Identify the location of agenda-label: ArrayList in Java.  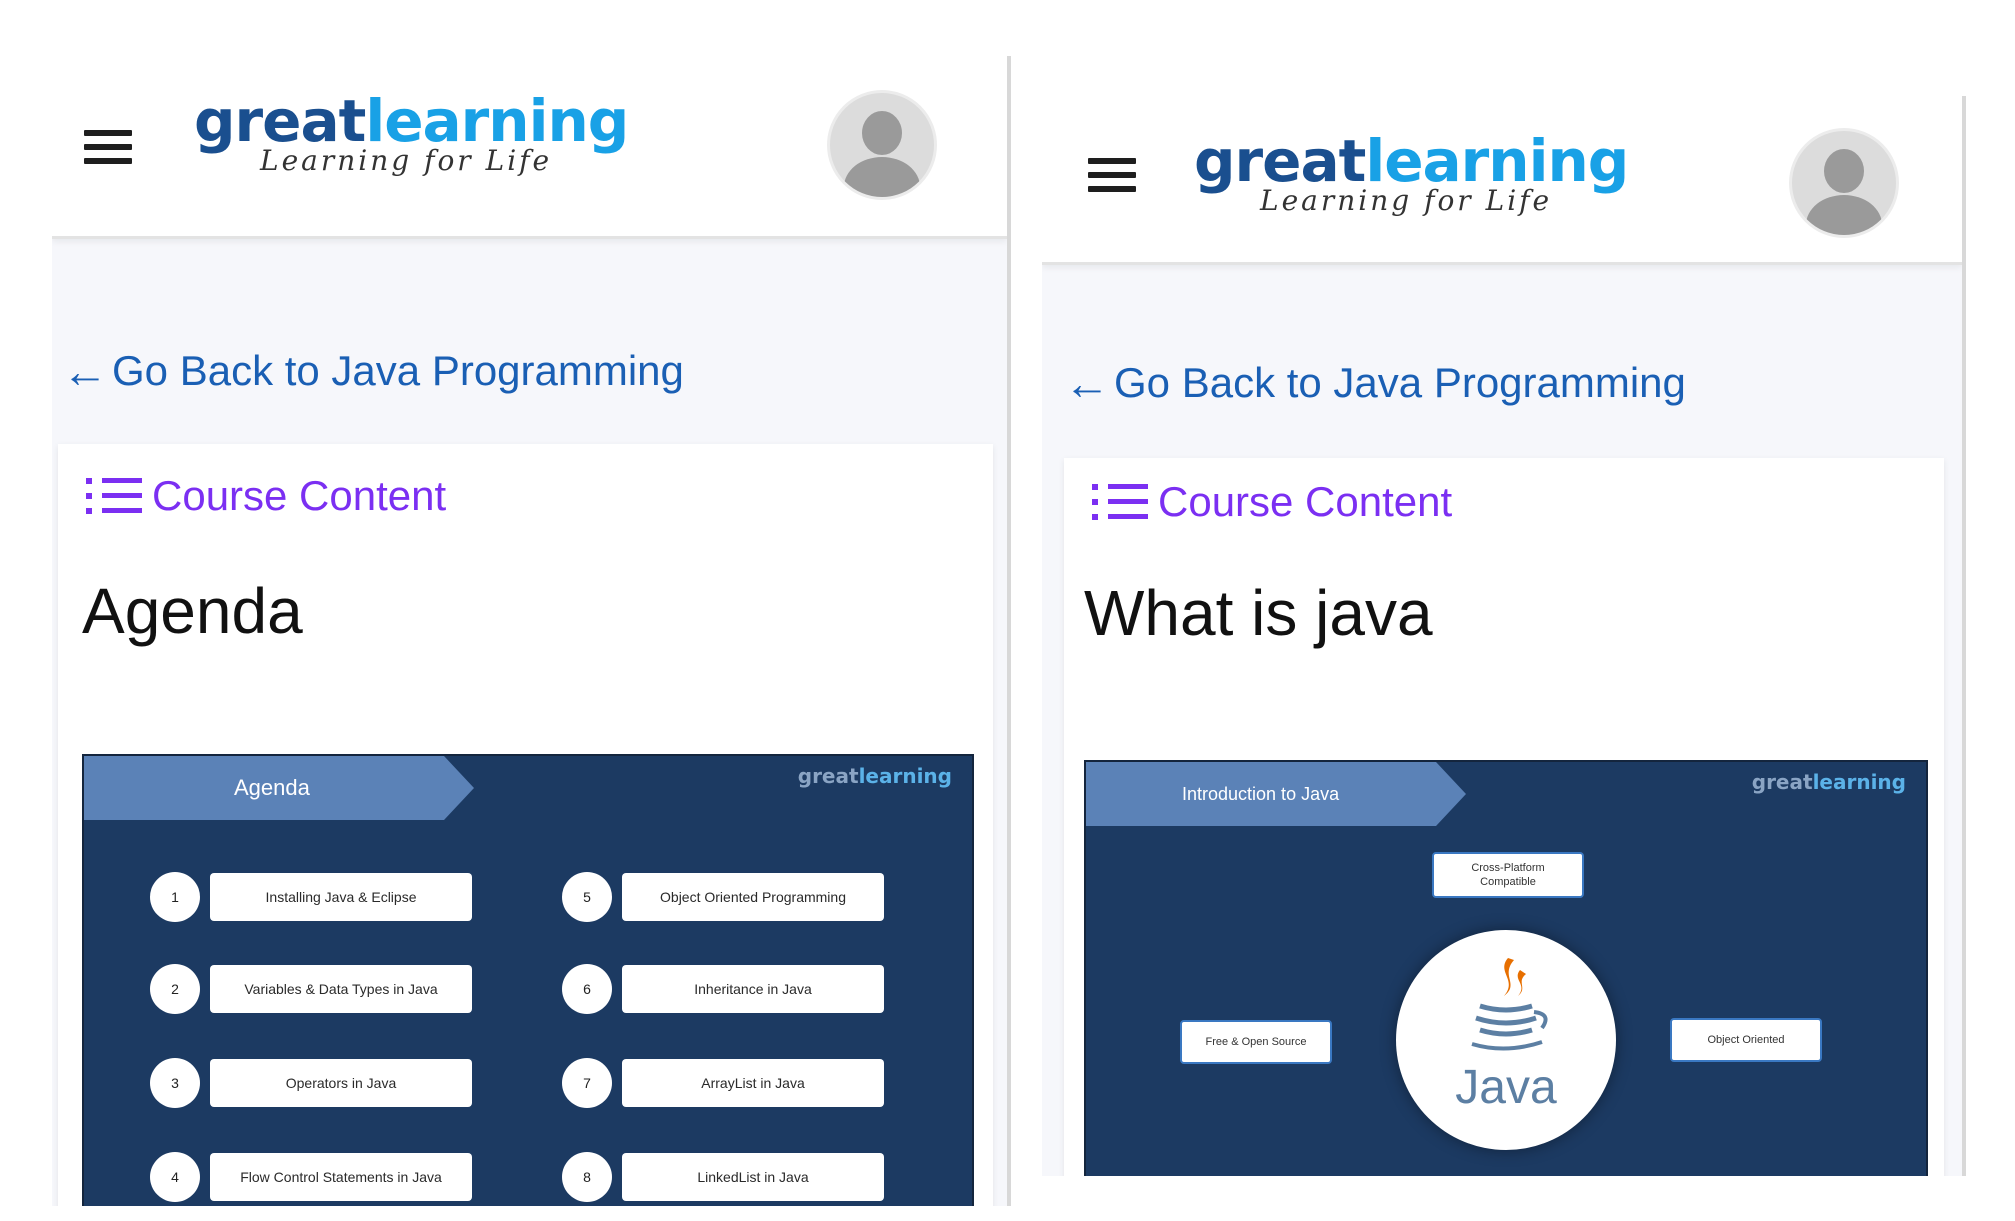
(753, 1083).